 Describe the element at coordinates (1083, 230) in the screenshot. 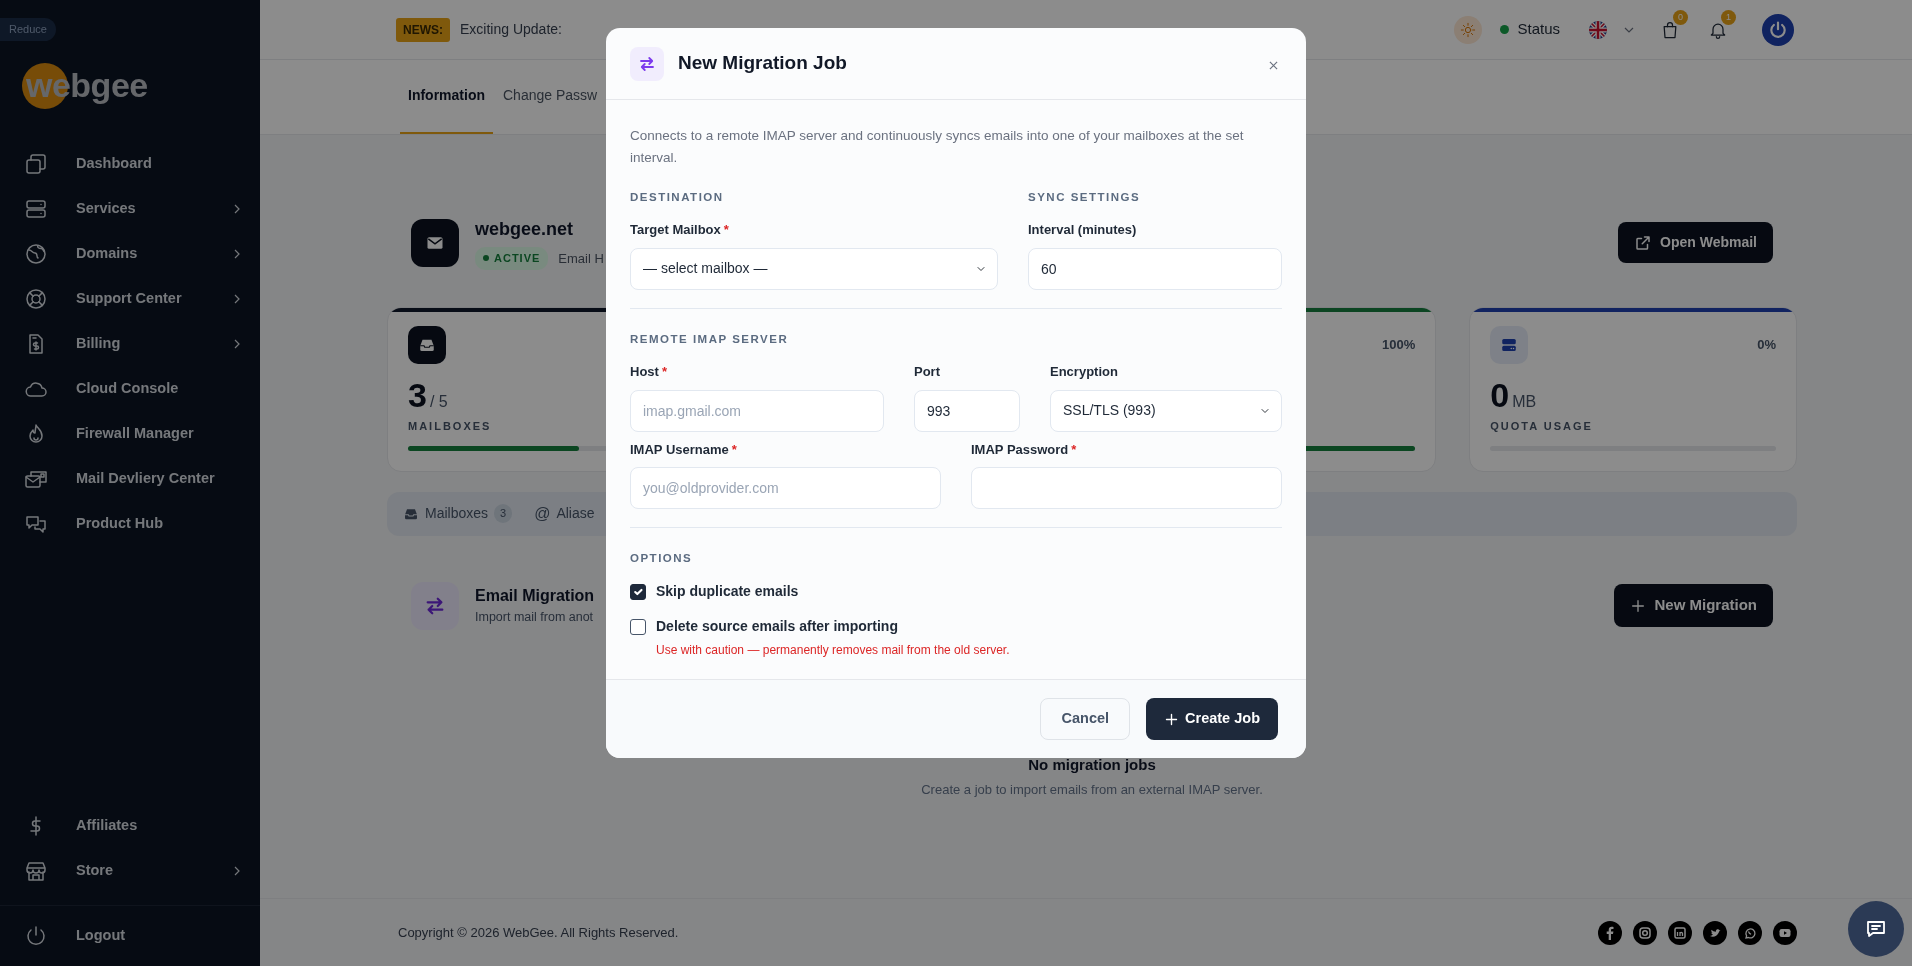

I see `field-label: Interval (minutes)` at that location.